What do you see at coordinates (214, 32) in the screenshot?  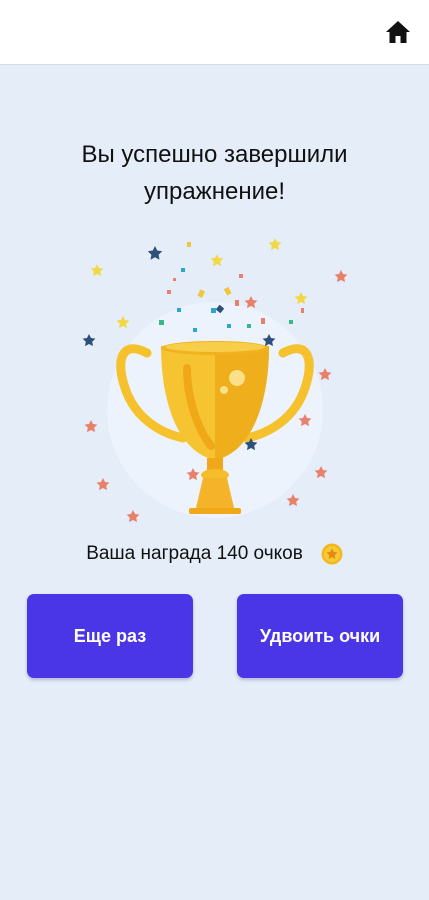 I see `top-bar` at bounding box center [214, 32].